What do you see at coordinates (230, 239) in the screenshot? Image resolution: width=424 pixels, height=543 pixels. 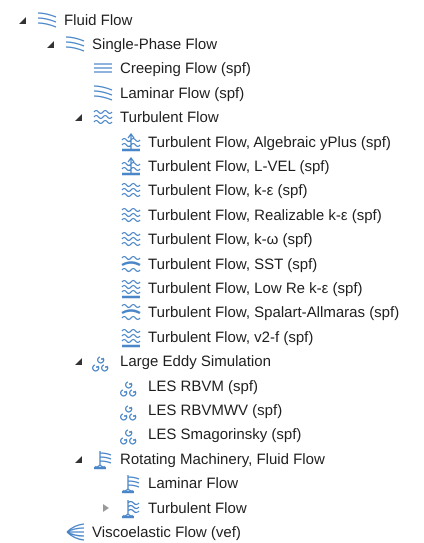 I see `tree-item: Turbulent Flow, k-ω (spf)` at bounding box center [230, 239].